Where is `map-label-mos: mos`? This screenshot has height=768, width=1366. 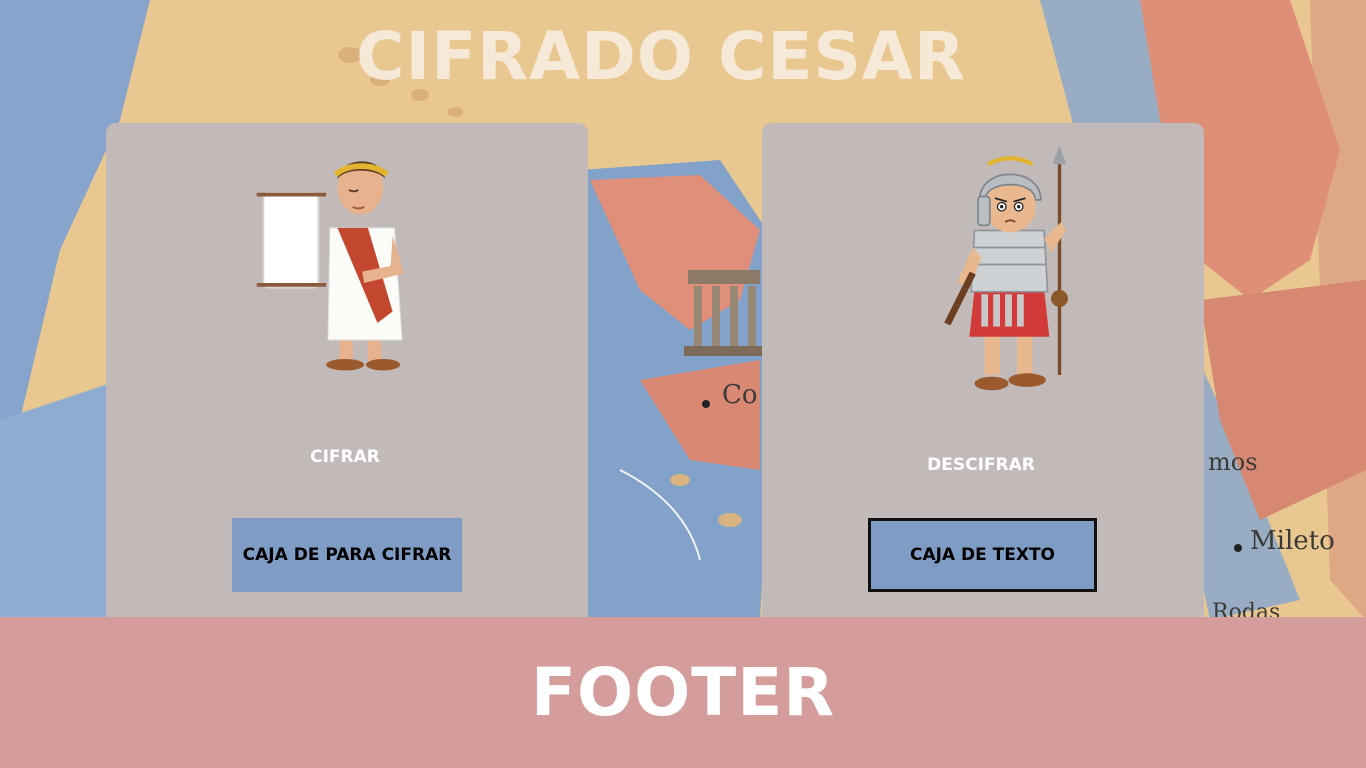 map-label-mos: mos is located at coordinates (1233, 462).